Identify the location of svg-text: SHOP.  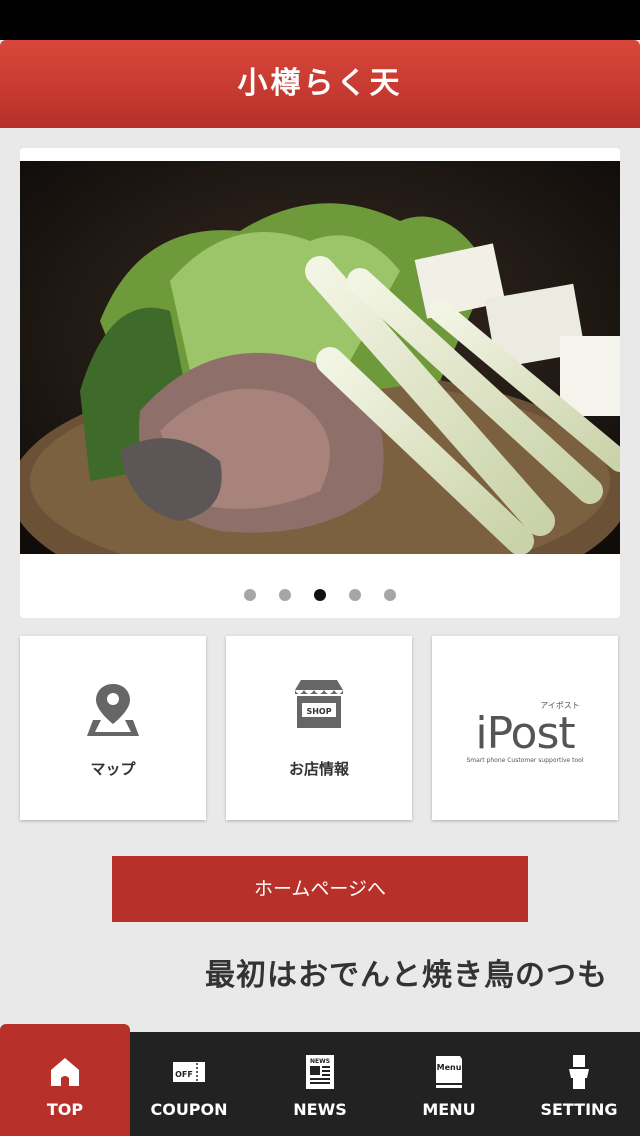
(318, 711).